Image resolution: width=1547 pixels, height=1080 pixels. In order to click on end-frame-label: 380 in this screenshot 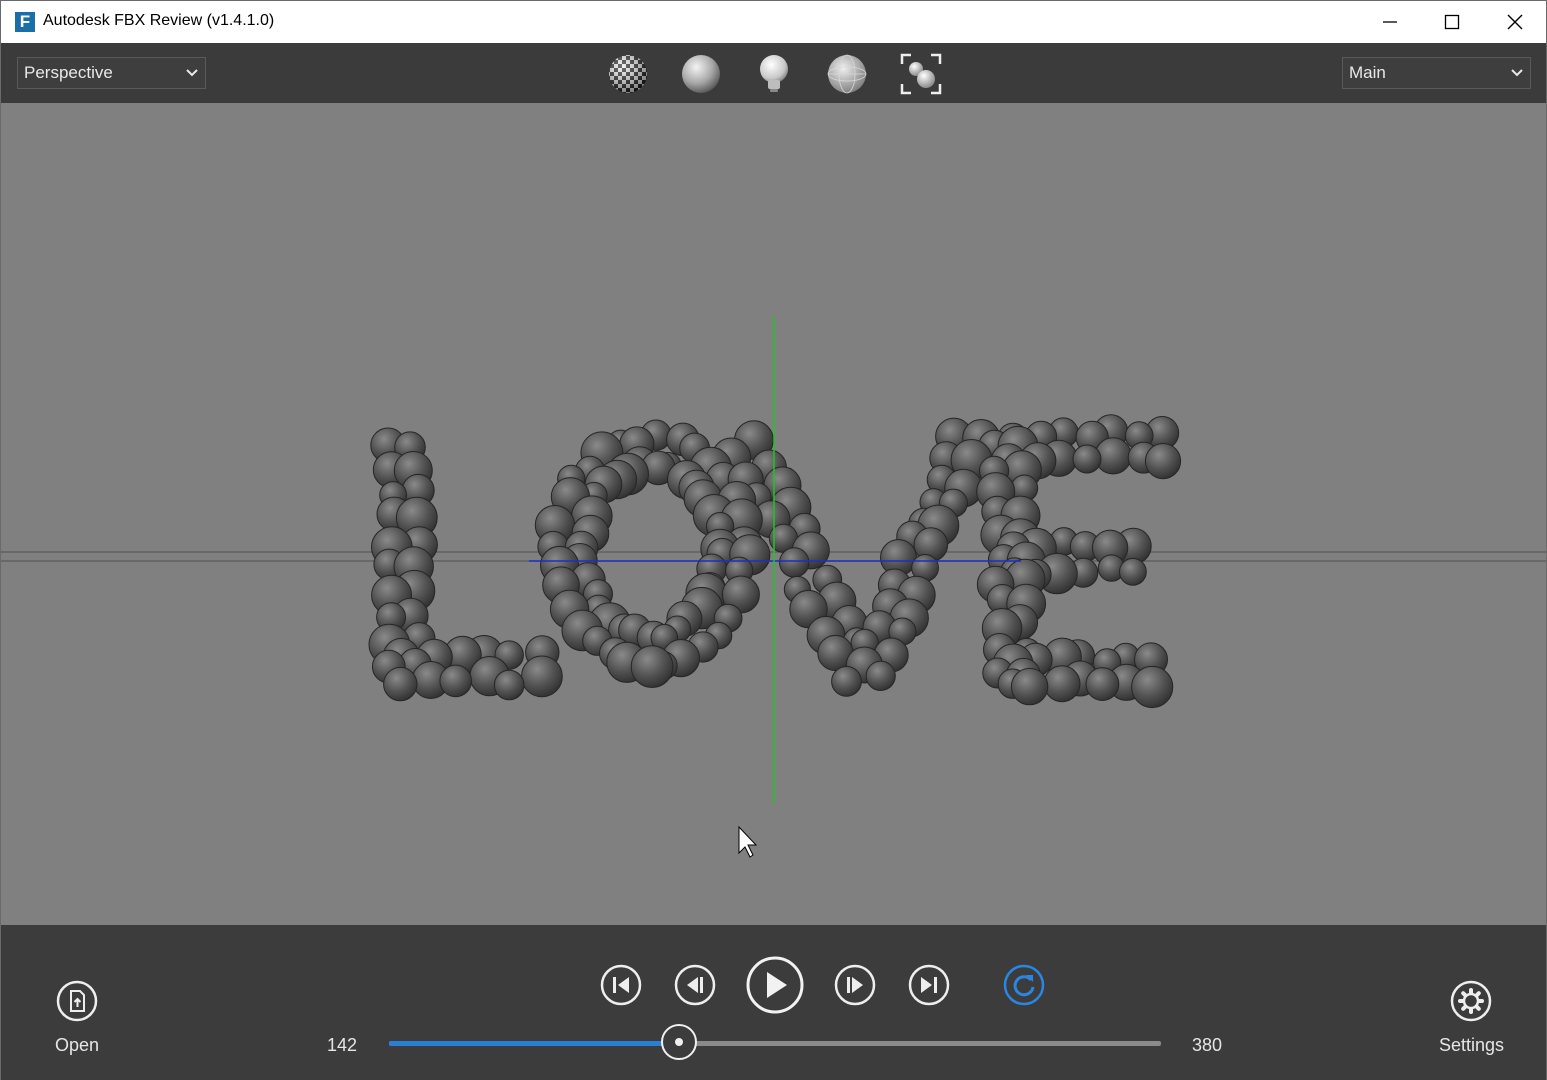, I will do `click(1207, 1045)`.